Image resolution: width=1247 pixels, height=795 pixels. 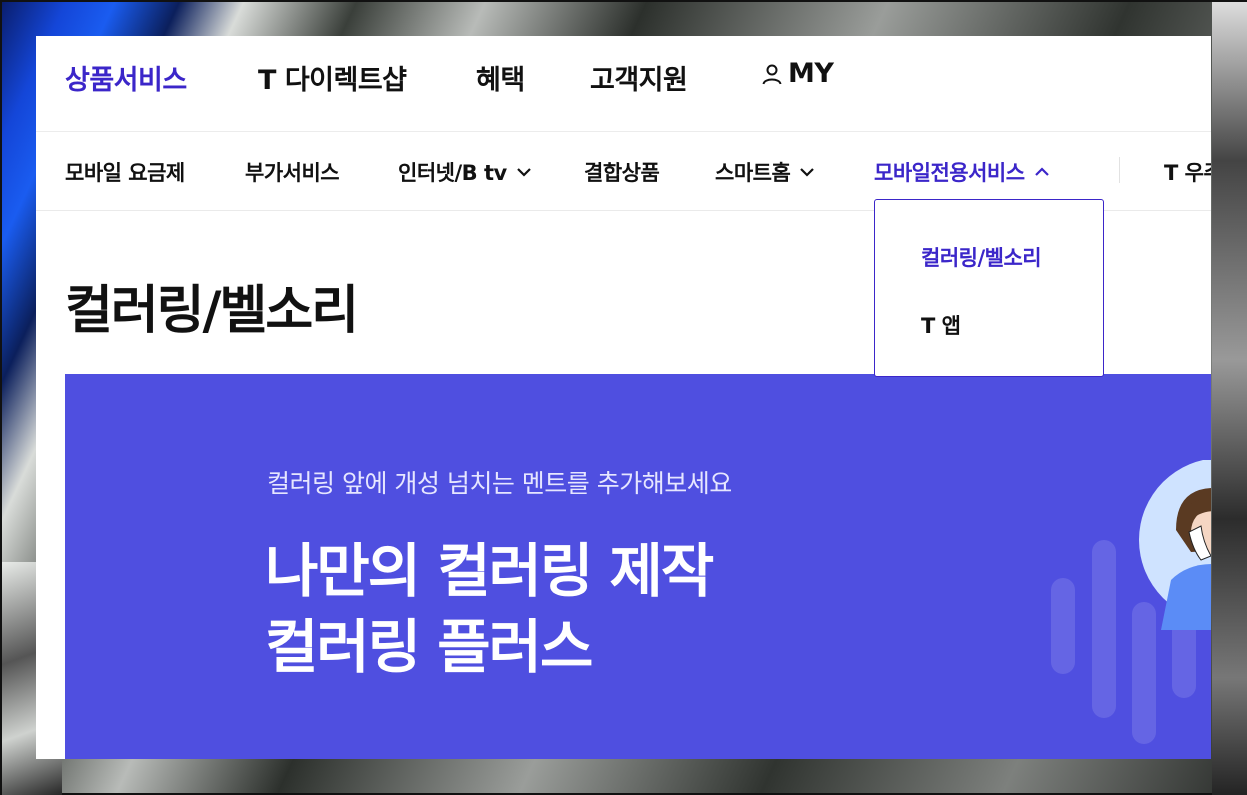 What do you see at coordinates (452, 173) in the screenshot?
I see `subnav-label: 인터넷/B tv` at bounding box center [452, 173].